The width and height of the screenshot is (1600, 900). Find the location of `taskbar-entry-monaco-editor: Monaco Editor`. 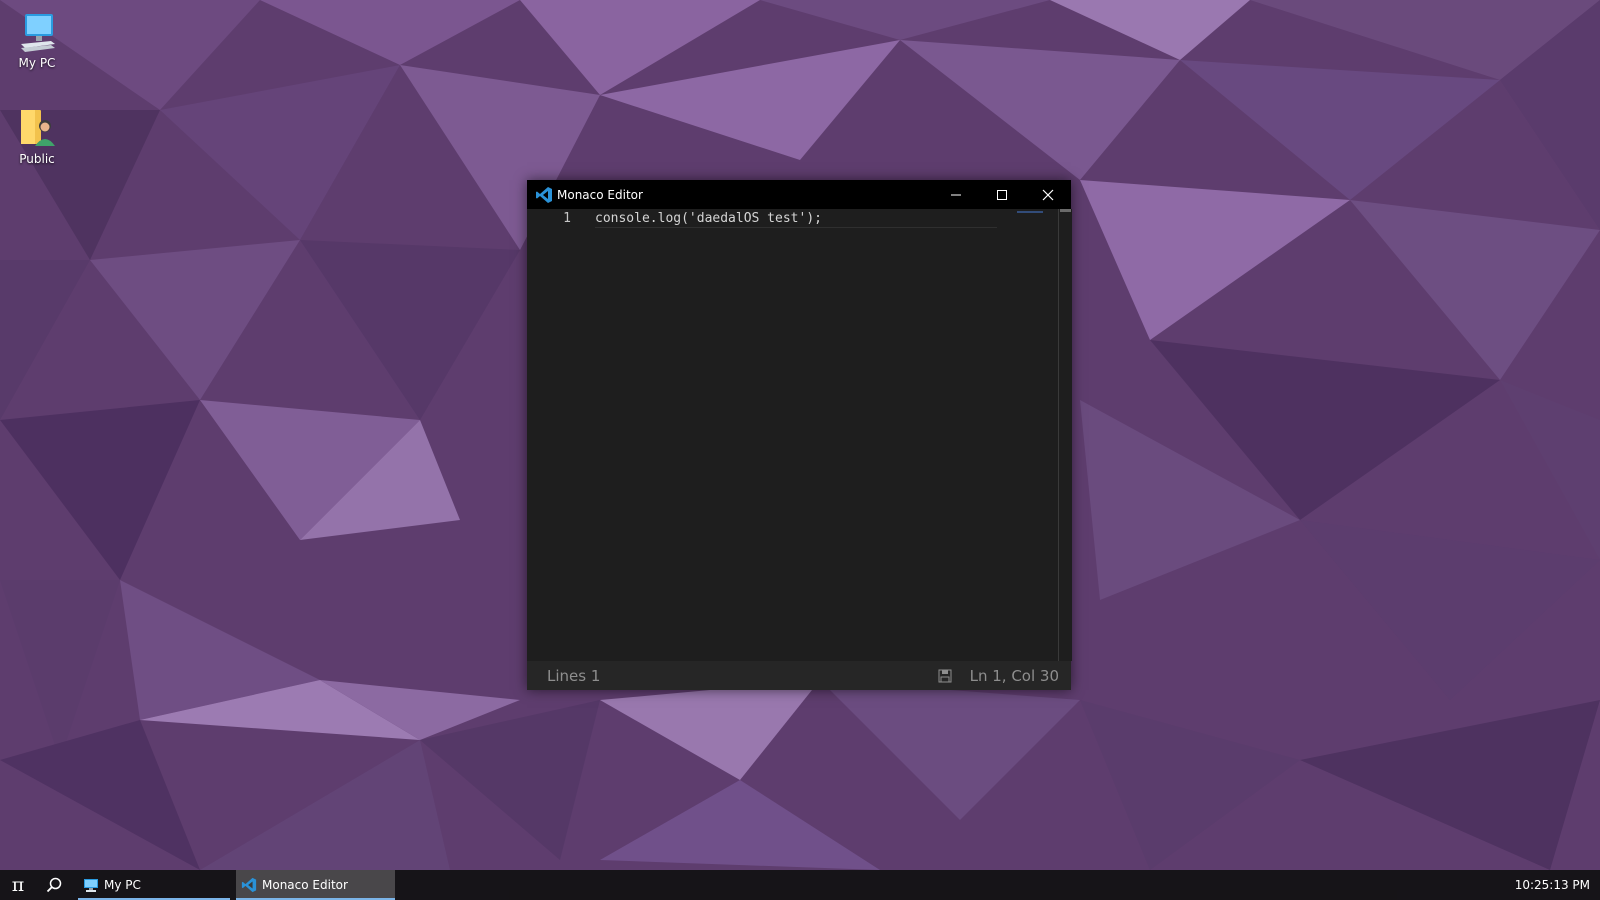

taskbar-entry-monaco-editor: Monaco Editor is located at coordinates (315, 885).